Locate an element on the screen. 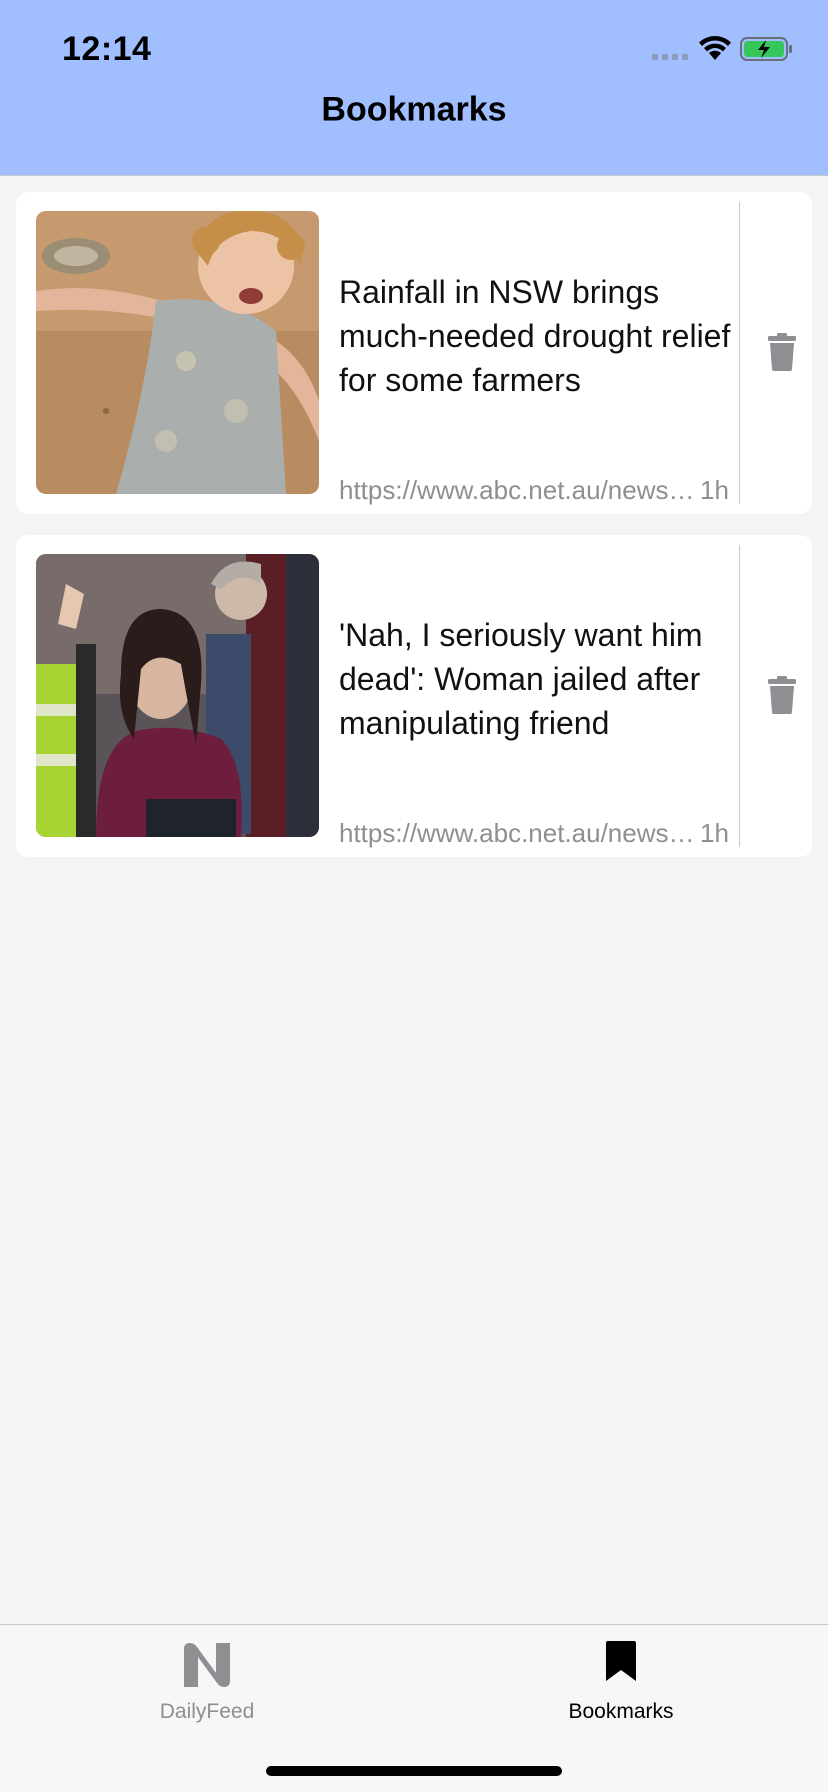  n-logo-icon is located at coordinates (207, 1667).